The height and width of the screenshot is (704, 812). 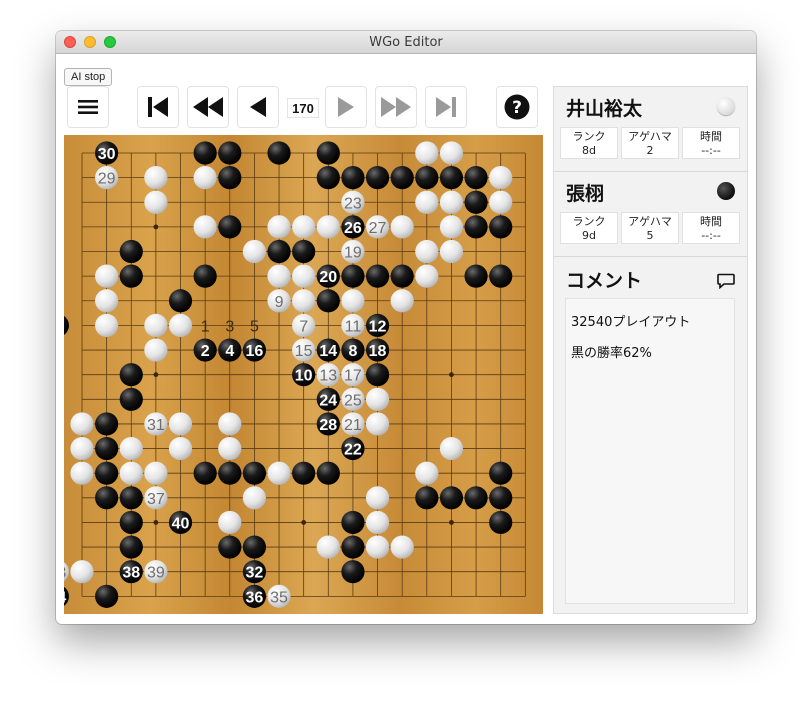 I want to click on forward-multiple-icon, so click(x=396, y=107).